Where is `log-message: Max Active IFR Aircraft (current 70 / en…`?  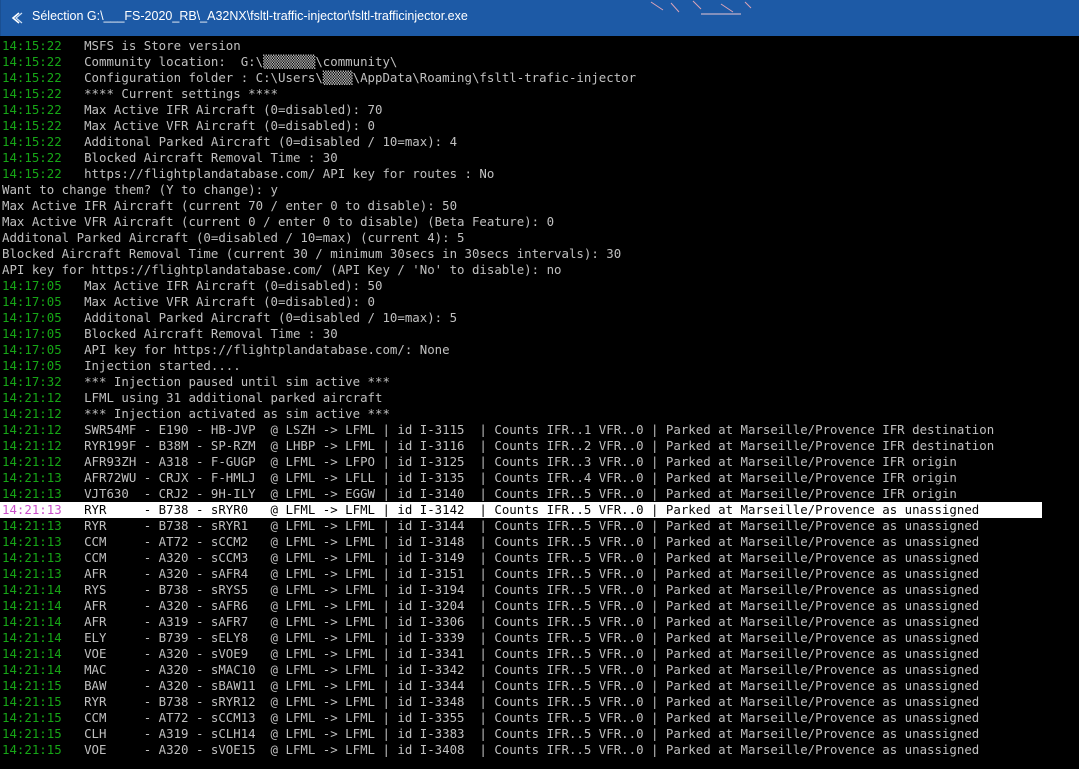 log-message: Max Active IFR Aircraft (current 70 / en… is located at coordinates (230, 205).